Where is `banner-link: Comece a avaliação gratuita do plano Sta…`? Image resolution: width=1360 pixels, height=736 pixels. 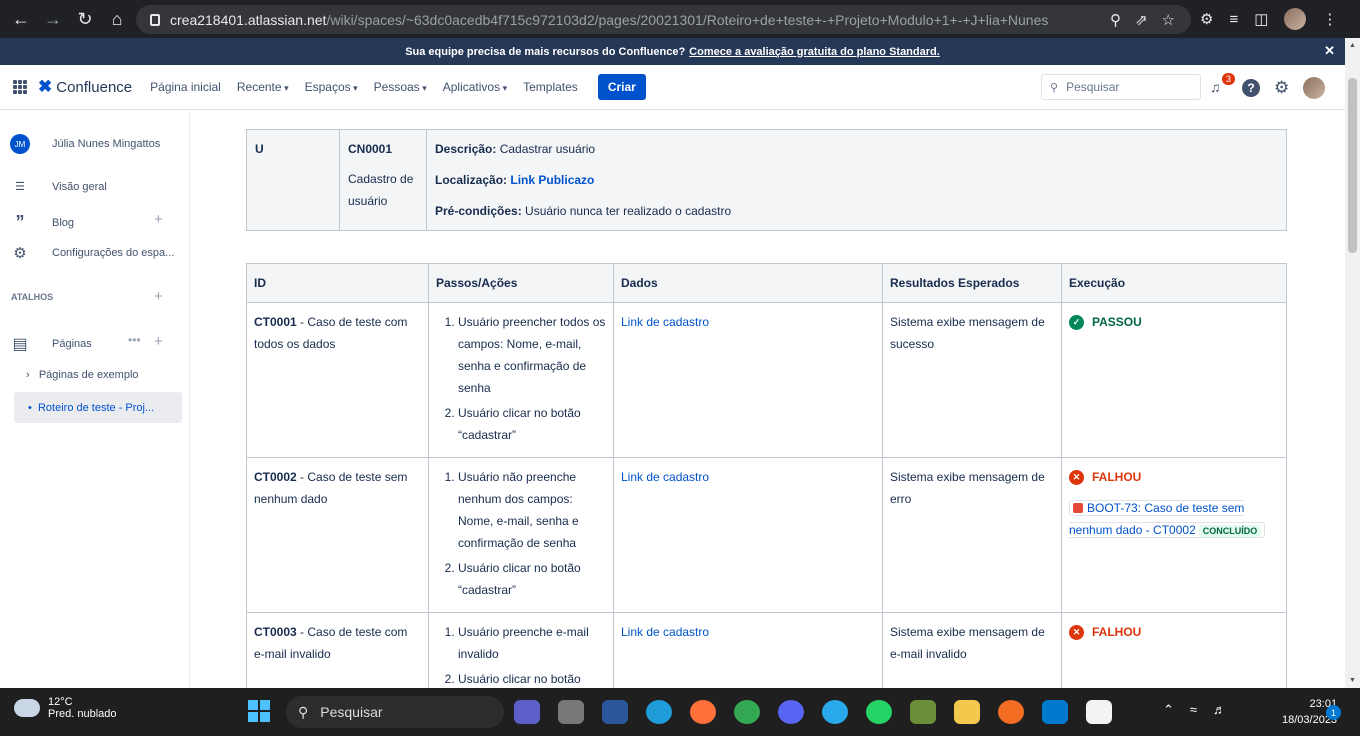 banner-link: Comece a avaliação gratuita do plano Sta… is located at coordinates (814, 52).